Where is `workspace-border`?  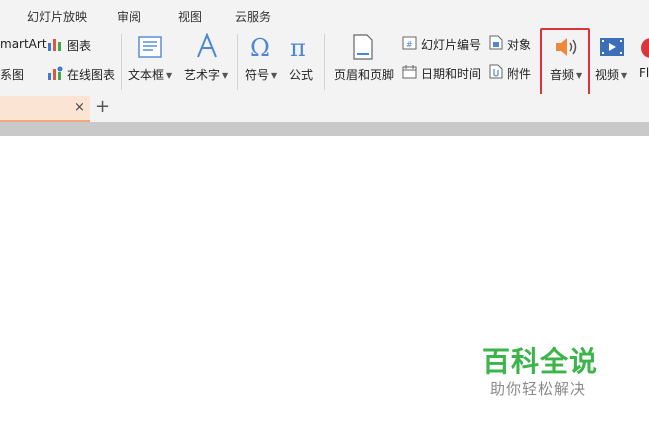
workspace-border is located at coordinates (324, 129).